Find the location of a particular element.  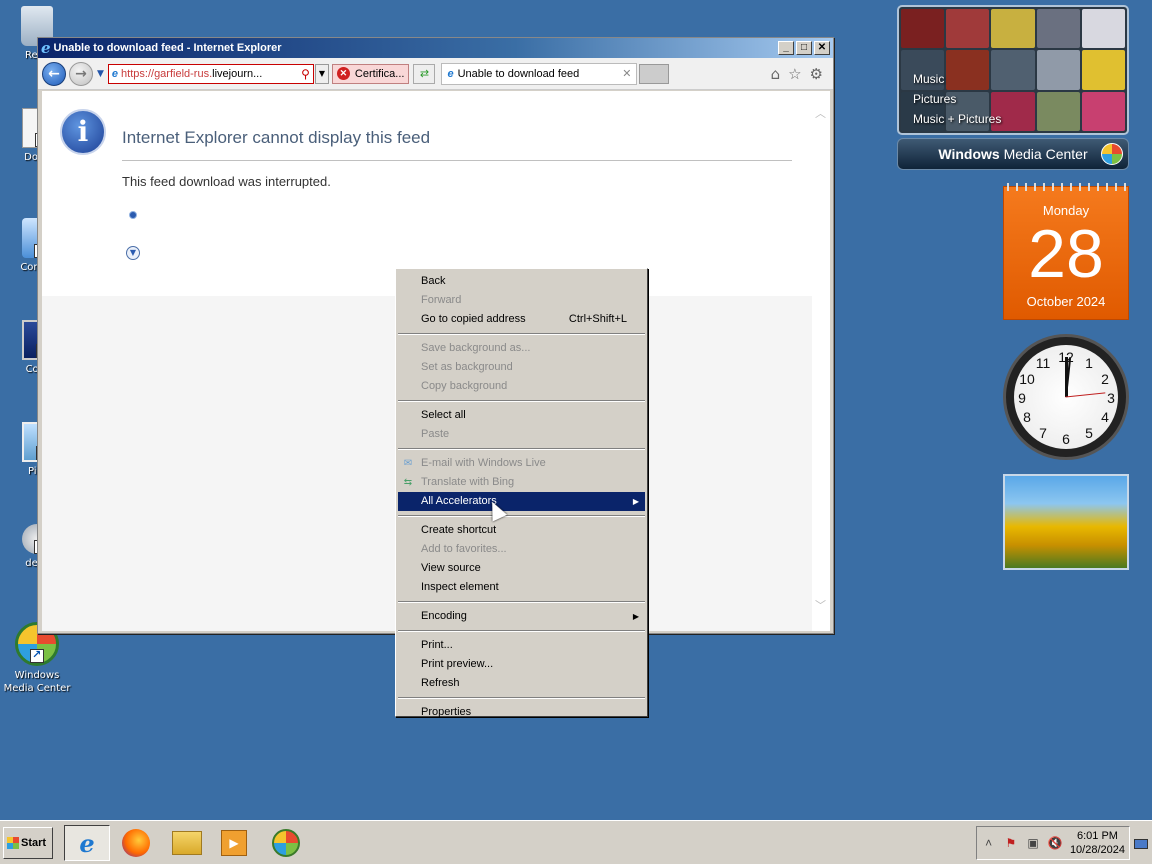

scroll-up-icon: ︿ is located at coordinates (820, 113).